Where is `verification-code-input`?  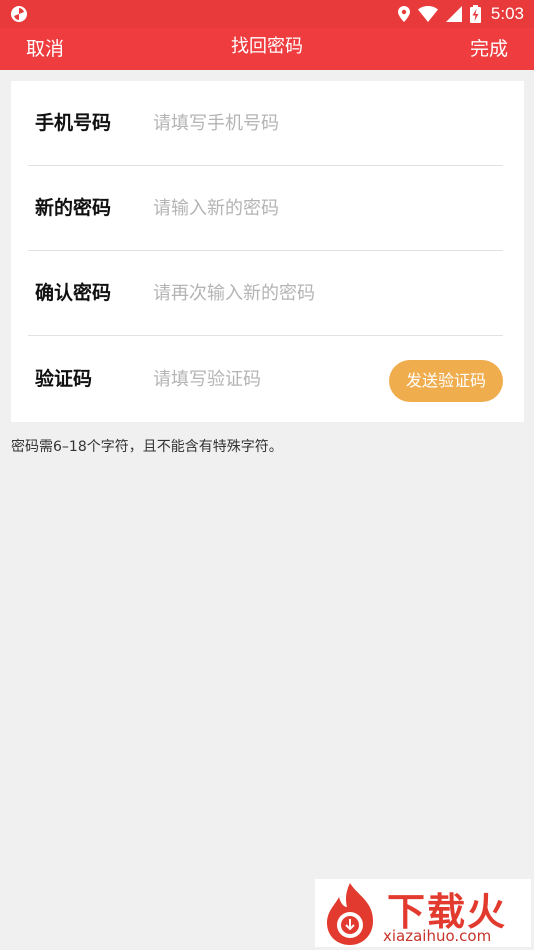 verification-code-input is located at coordinates (283, 379).